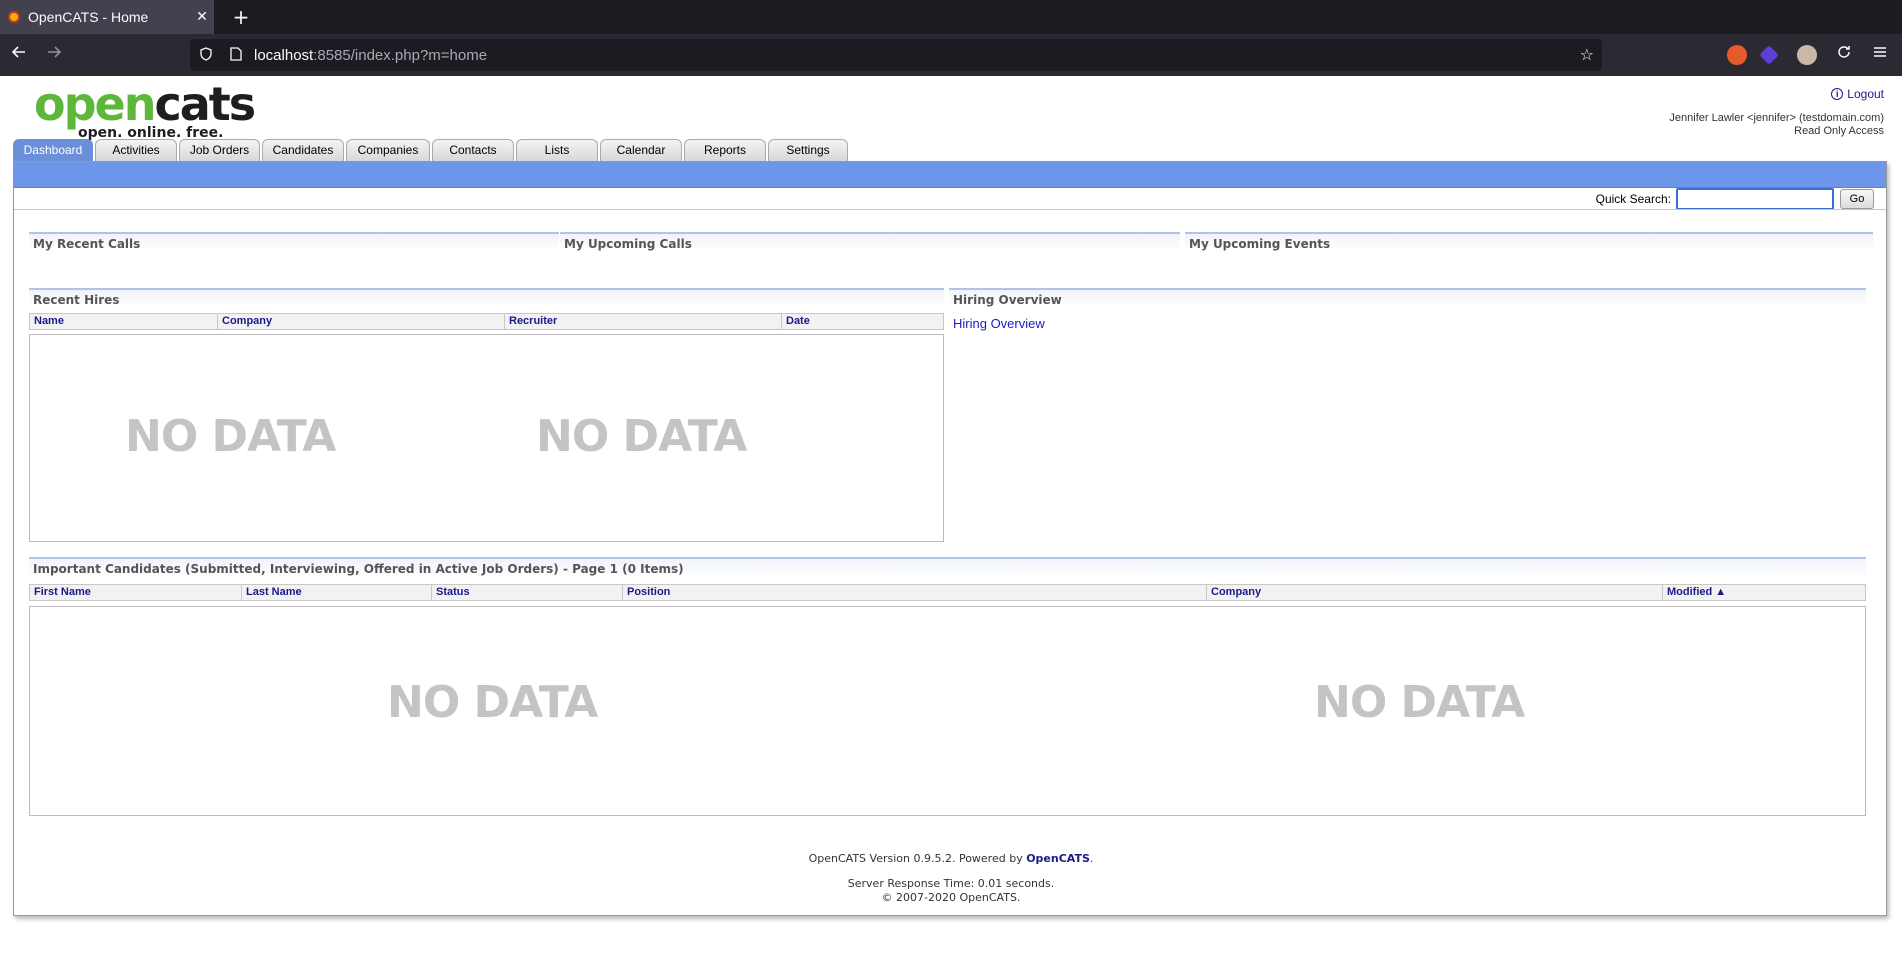 The width and height of the screenshot is (1902, 959). Describe the element at coordinates (725, 150) in the screenshot. I see `tab-reports: Reports` at that location.